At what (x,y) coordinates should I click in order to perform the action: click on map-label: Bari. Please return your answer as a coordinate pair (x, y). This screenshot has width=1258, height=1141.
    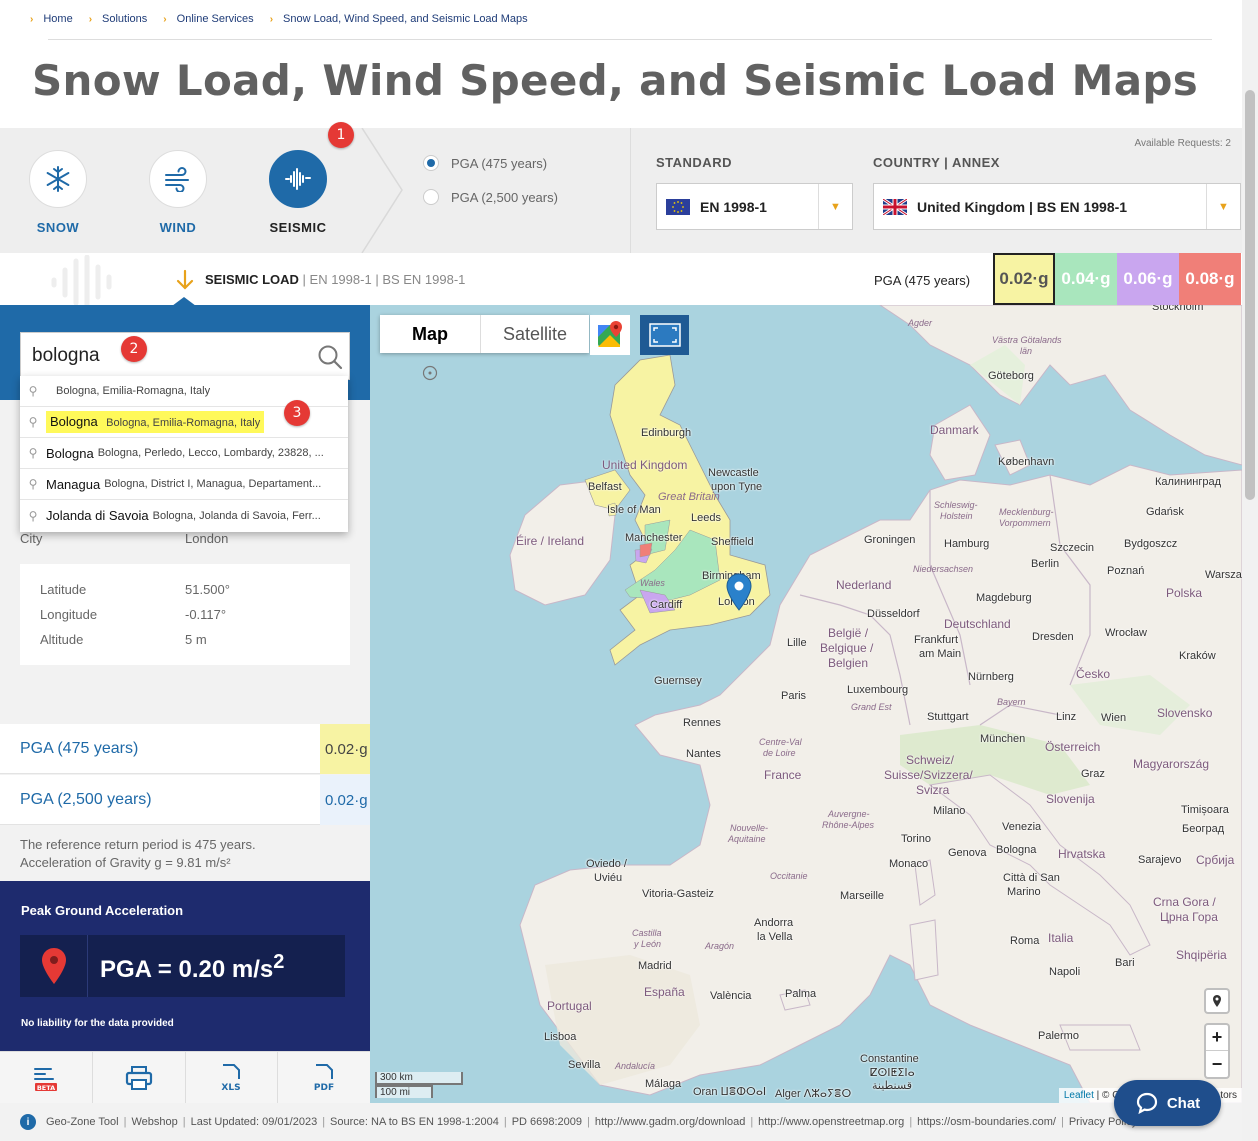
    Looking at the image, I should click on (1125, 963).